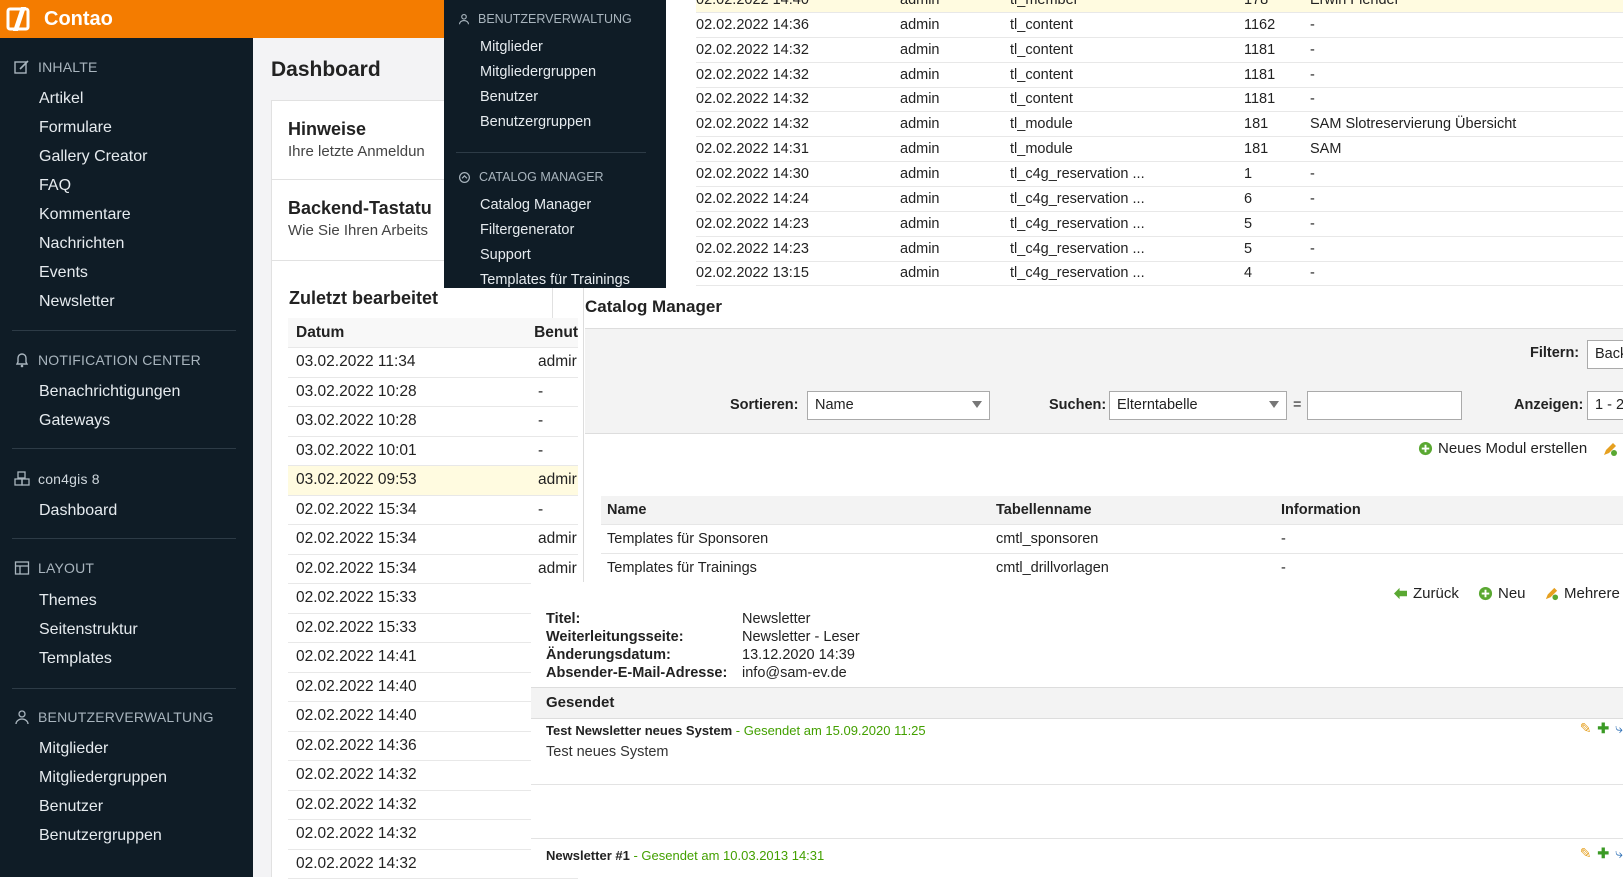 The height and width of the screenshot is (879, 1623). Describe the element at coordinates (920, 199) in the screenshot. I see `log-cell-user: admin` at that location.